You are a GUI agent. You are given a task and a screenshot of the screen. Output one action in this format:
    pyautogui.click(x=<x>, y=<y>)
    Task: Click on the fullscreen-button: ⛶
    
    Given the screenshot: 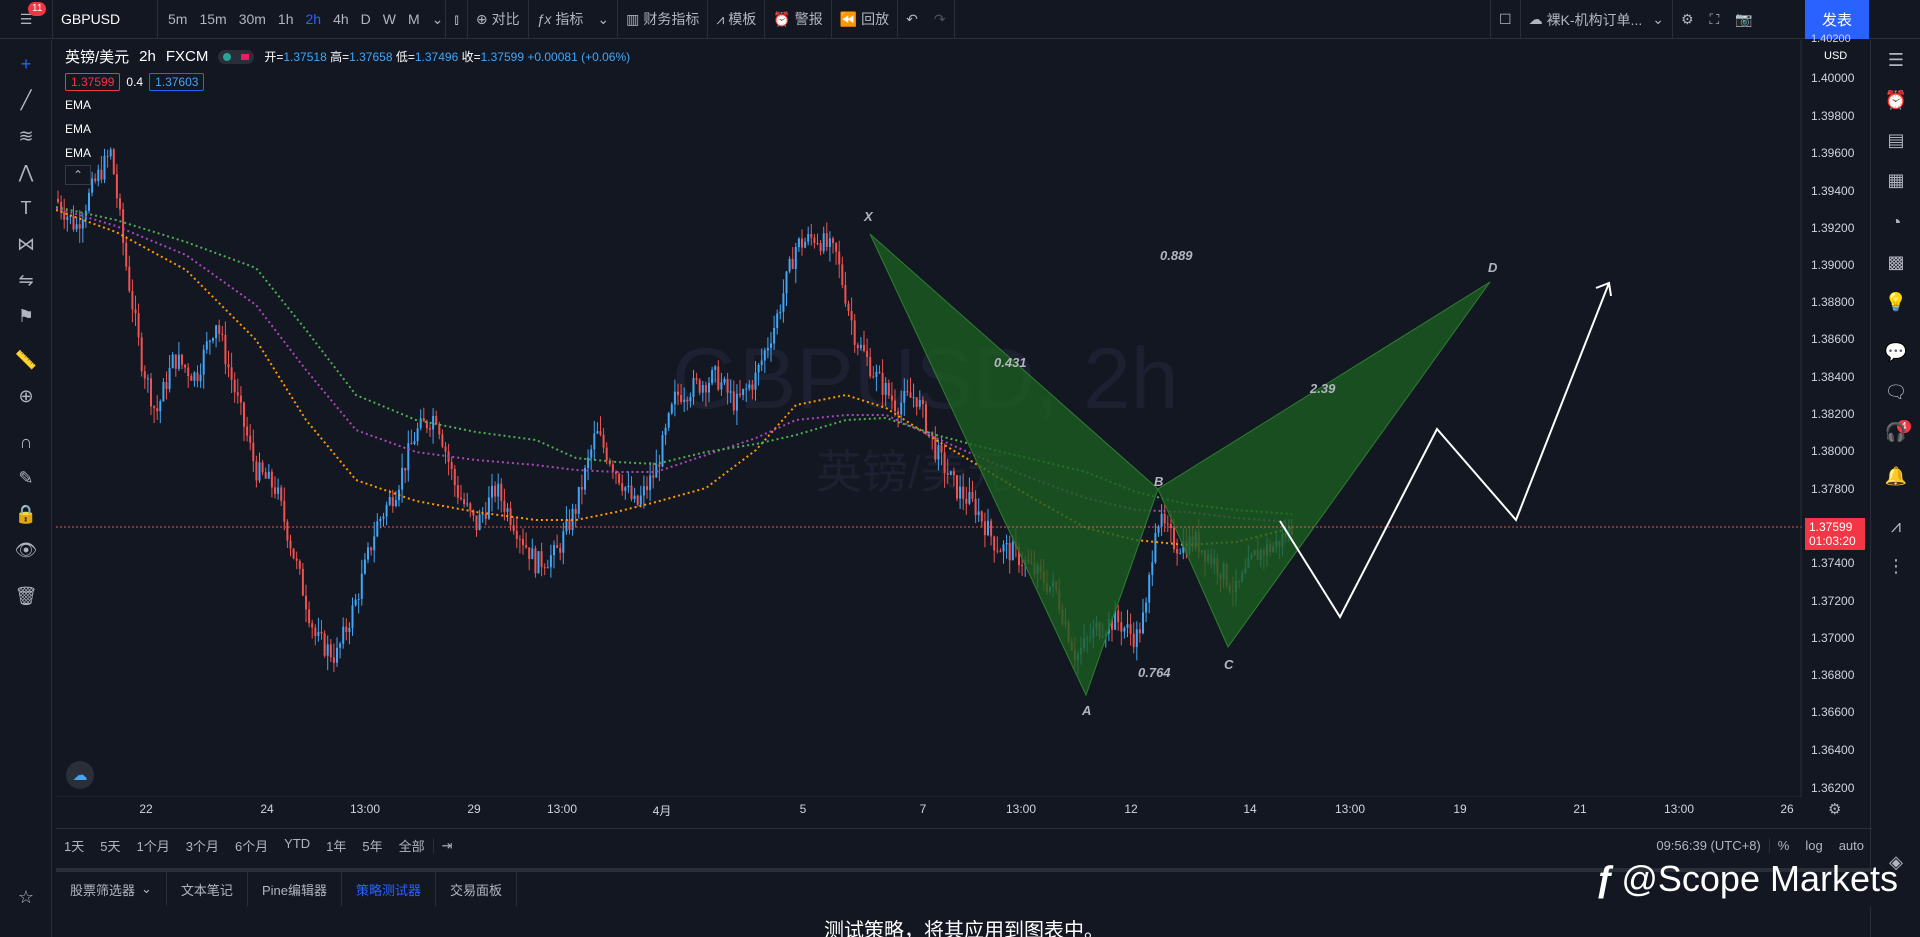 What is the action you would take?
    pyautogui.click(x=1715, y=19)
    